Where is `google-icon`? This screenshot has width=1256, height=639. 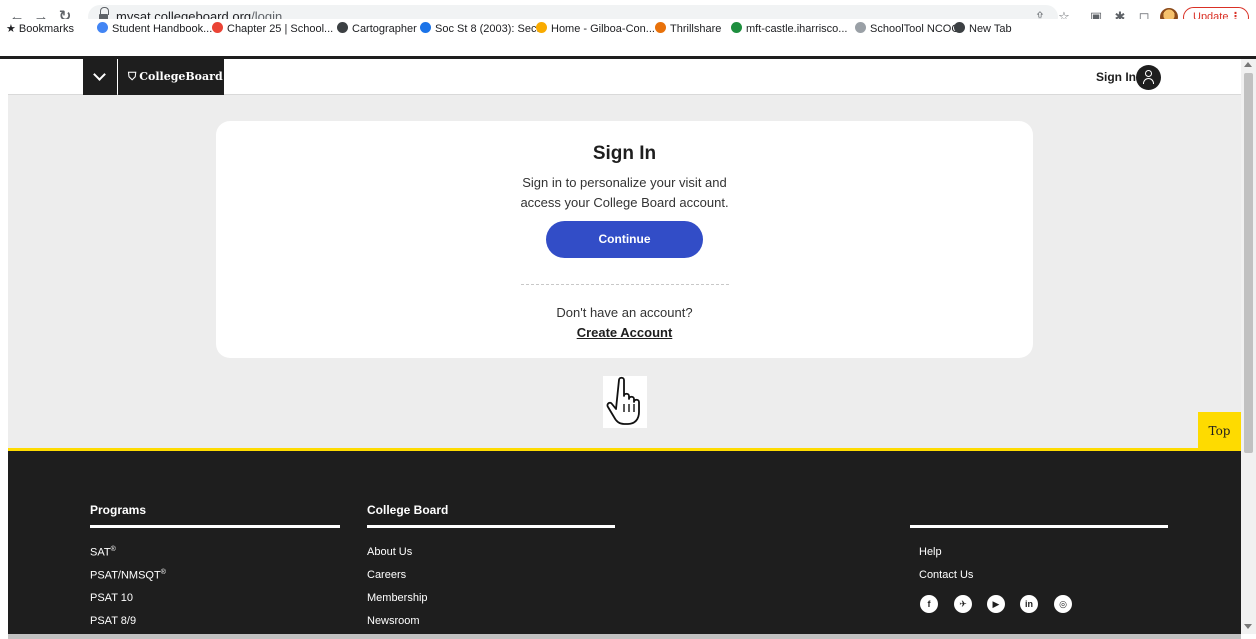
google-icon is located at coordinates (217, 27).